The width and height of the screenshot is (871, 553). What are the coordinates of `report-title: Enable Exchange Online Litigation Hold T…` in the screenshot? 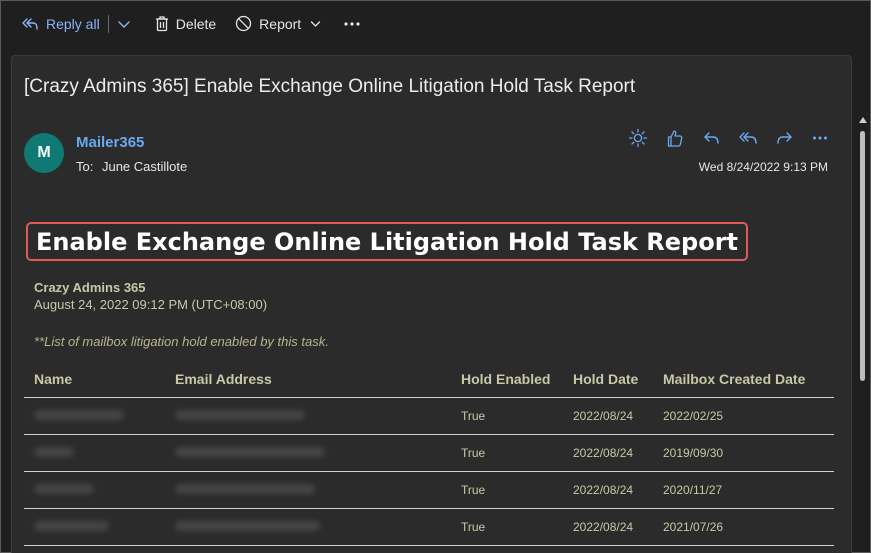 It's located at (387, 241).